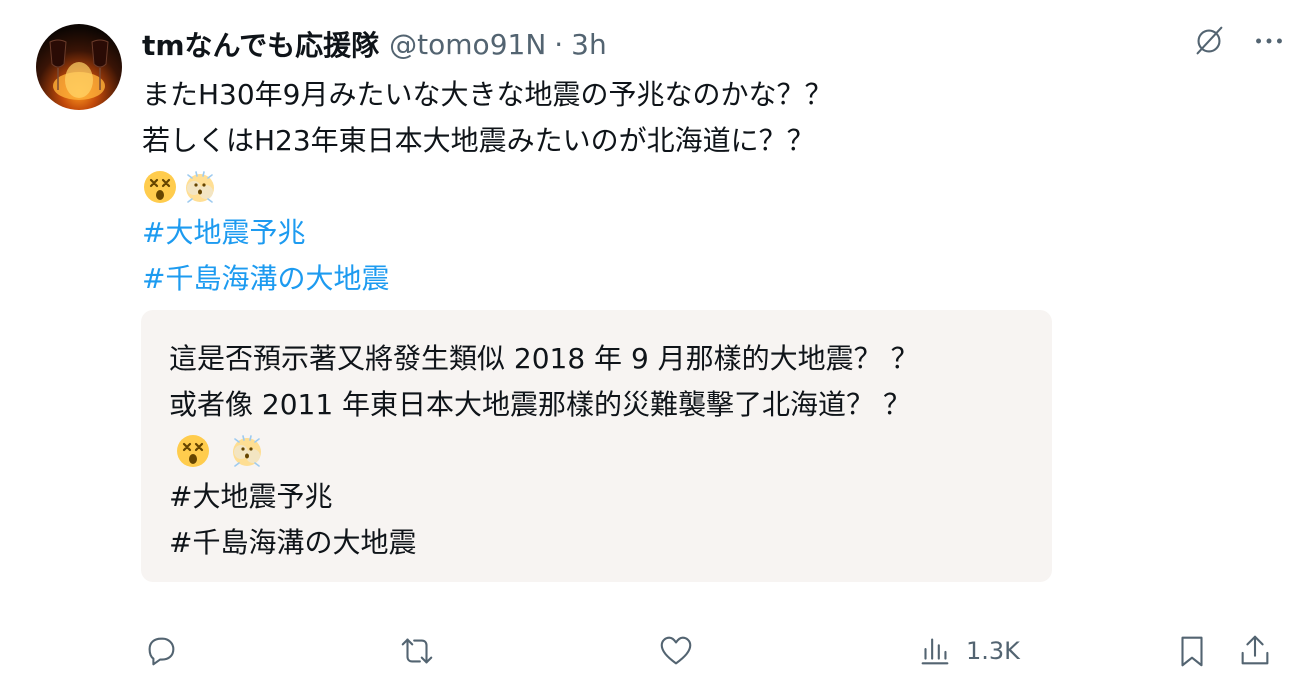 The image size is (1316, 698). Describe the element at coordinates (642, 233) in the screenshot. I see `hashtag-link-1: #大地震予兆` at that location.